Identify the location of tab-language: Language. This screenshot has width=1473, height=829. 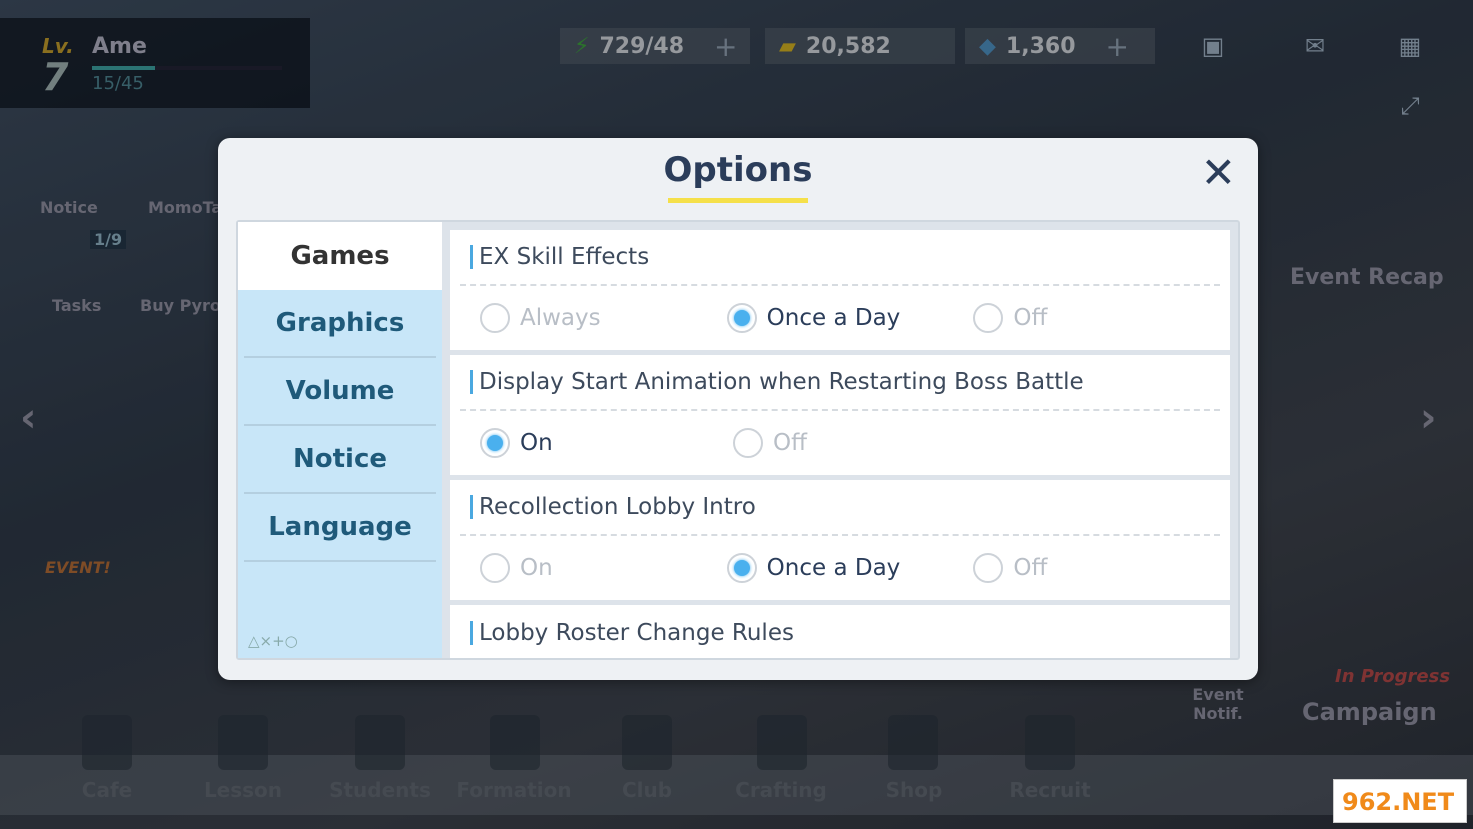
(340, 528).